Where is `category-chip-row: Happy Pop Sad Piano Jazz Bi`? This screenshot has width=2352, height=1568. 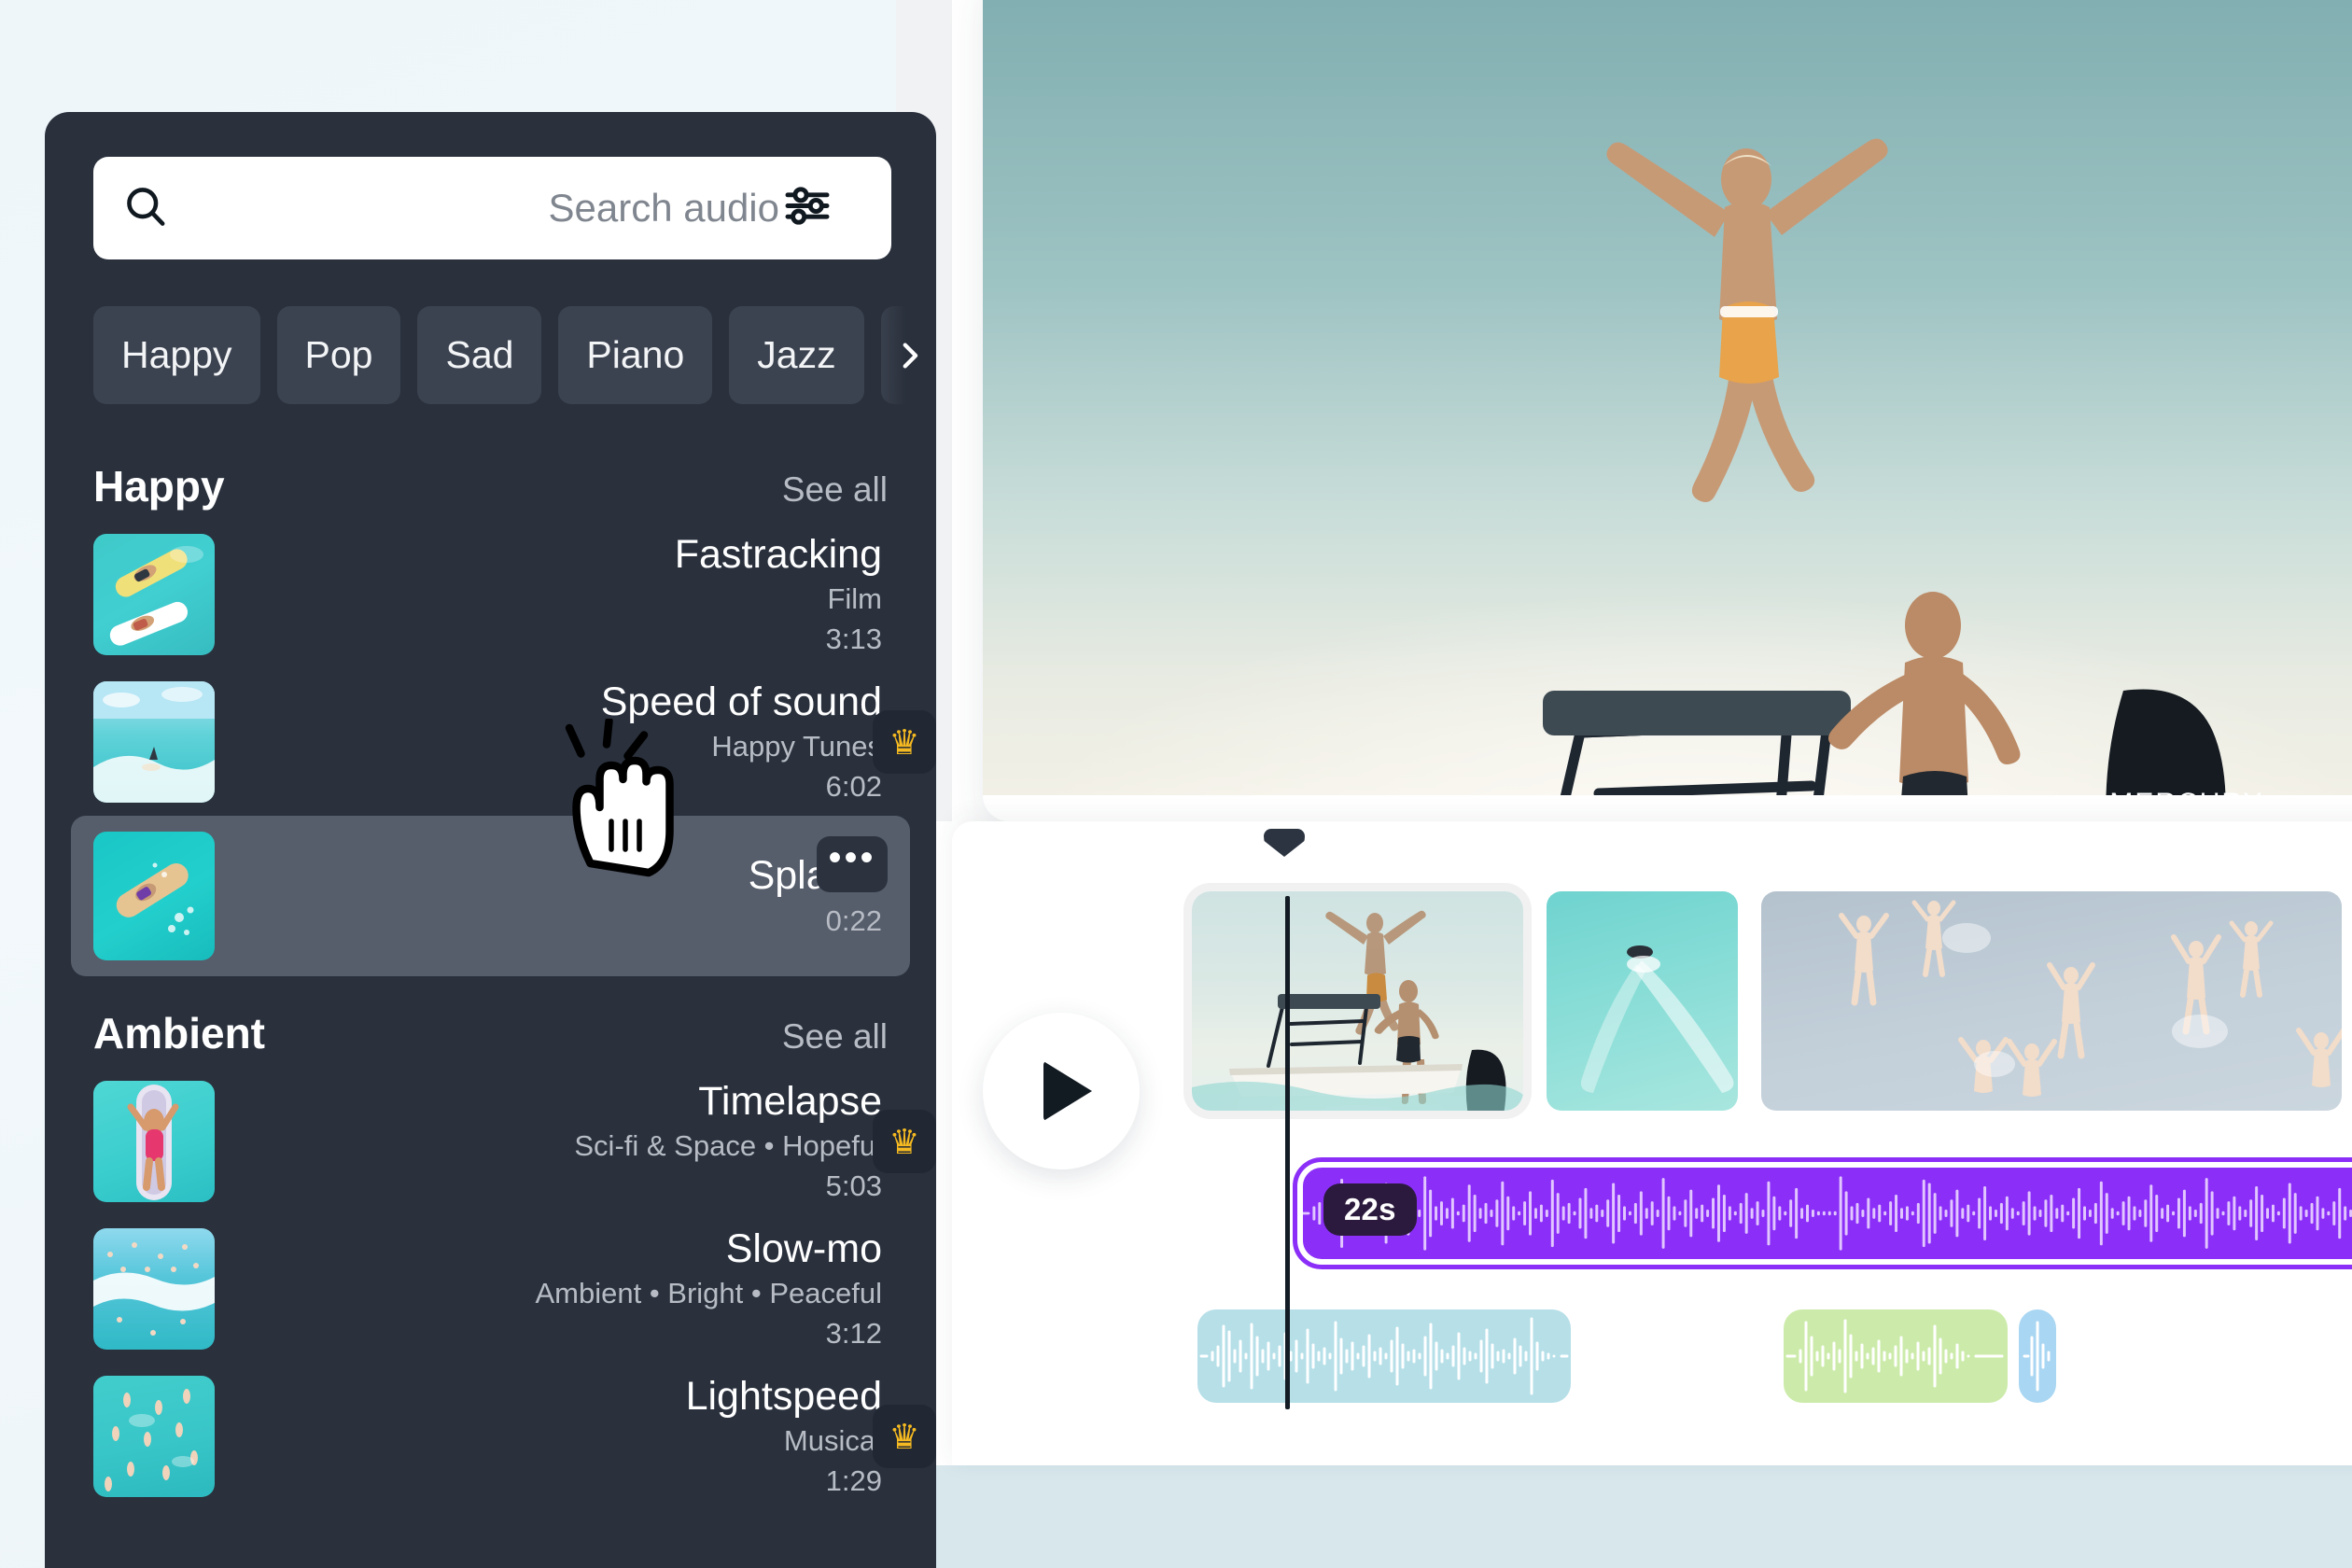
category-chip-row: Happy Pop Sad Piano Jazz Bi is located at coordinates (514, 355).